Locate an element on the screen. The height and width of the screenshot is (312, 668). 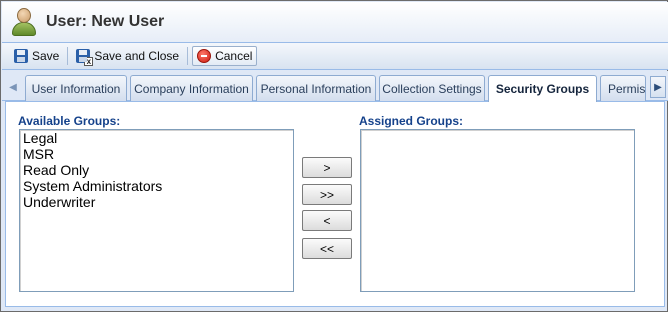
floppy-disk-icon is located at coordinates (21, 56).